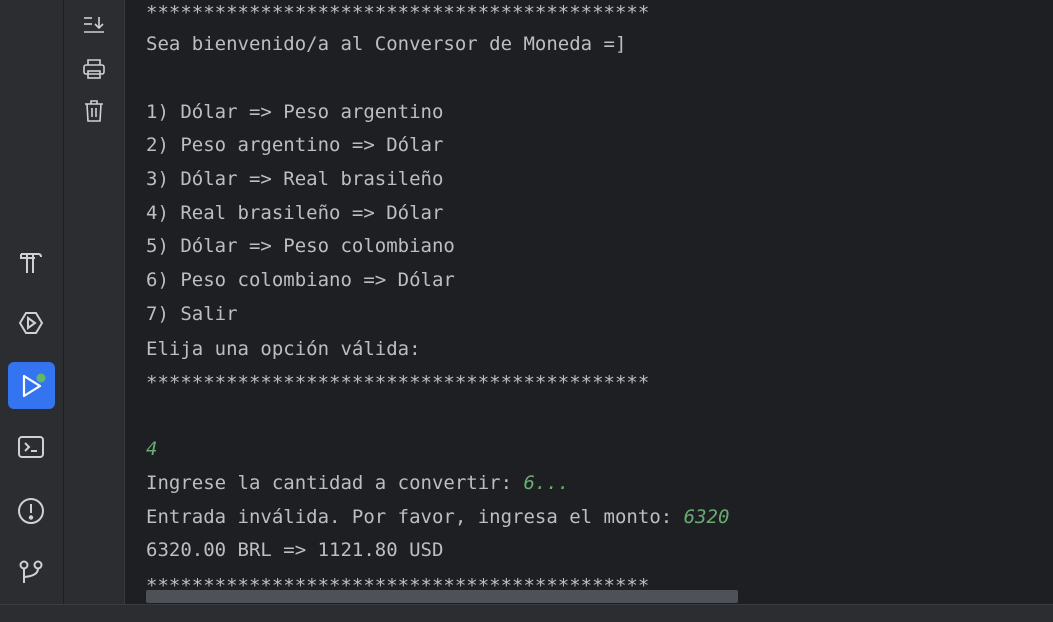 This screenshot has height=622, width=1053. Describe the element at coordinates (31, 511) in the screenshot. I see `problems-icon` at that location.